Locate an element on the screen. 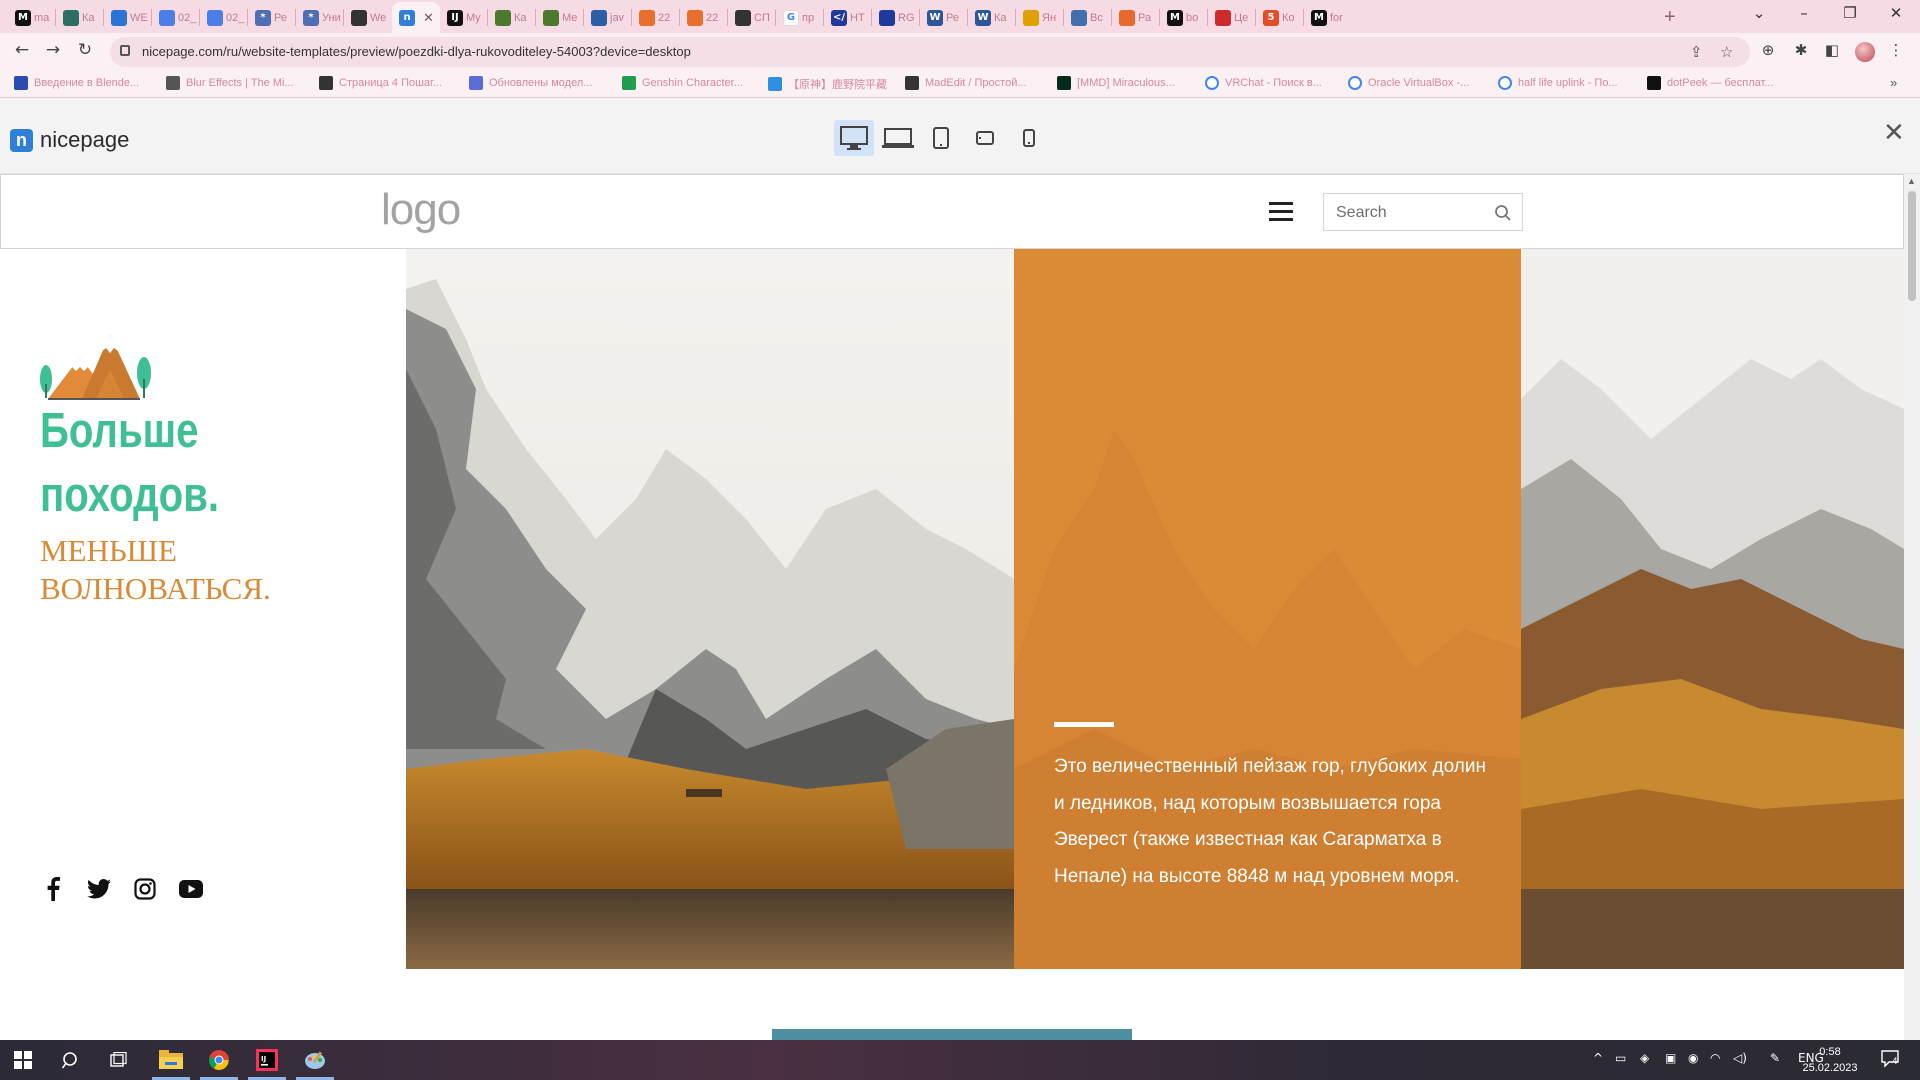  intellij-taskbar-icon: IJ is located at coordinates (267, 1060).